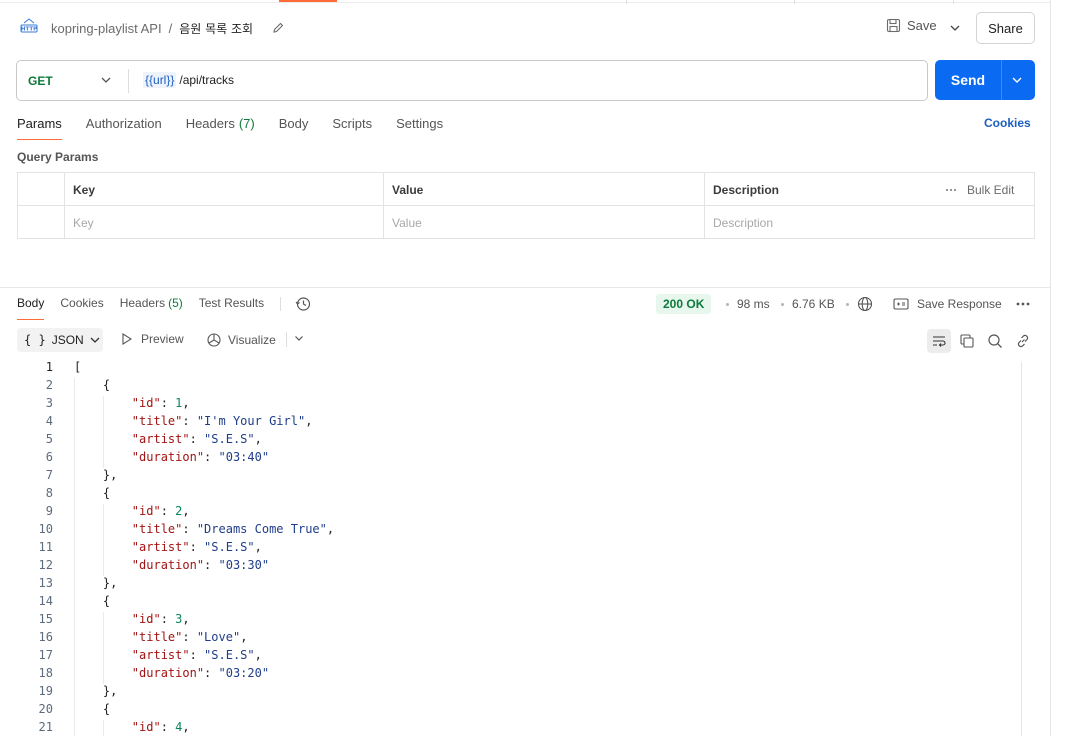 The width and height of the screenshot is (1065, 736). I want to click on code-line: 13 },, so click(510, 585).